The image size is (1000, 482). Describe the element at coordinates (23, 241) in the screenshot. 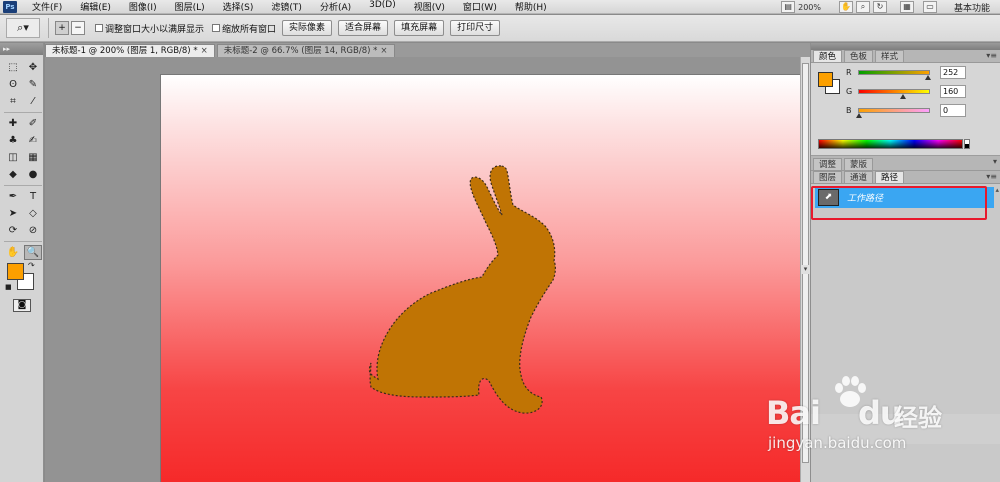

I see `tool-divider` at that location.